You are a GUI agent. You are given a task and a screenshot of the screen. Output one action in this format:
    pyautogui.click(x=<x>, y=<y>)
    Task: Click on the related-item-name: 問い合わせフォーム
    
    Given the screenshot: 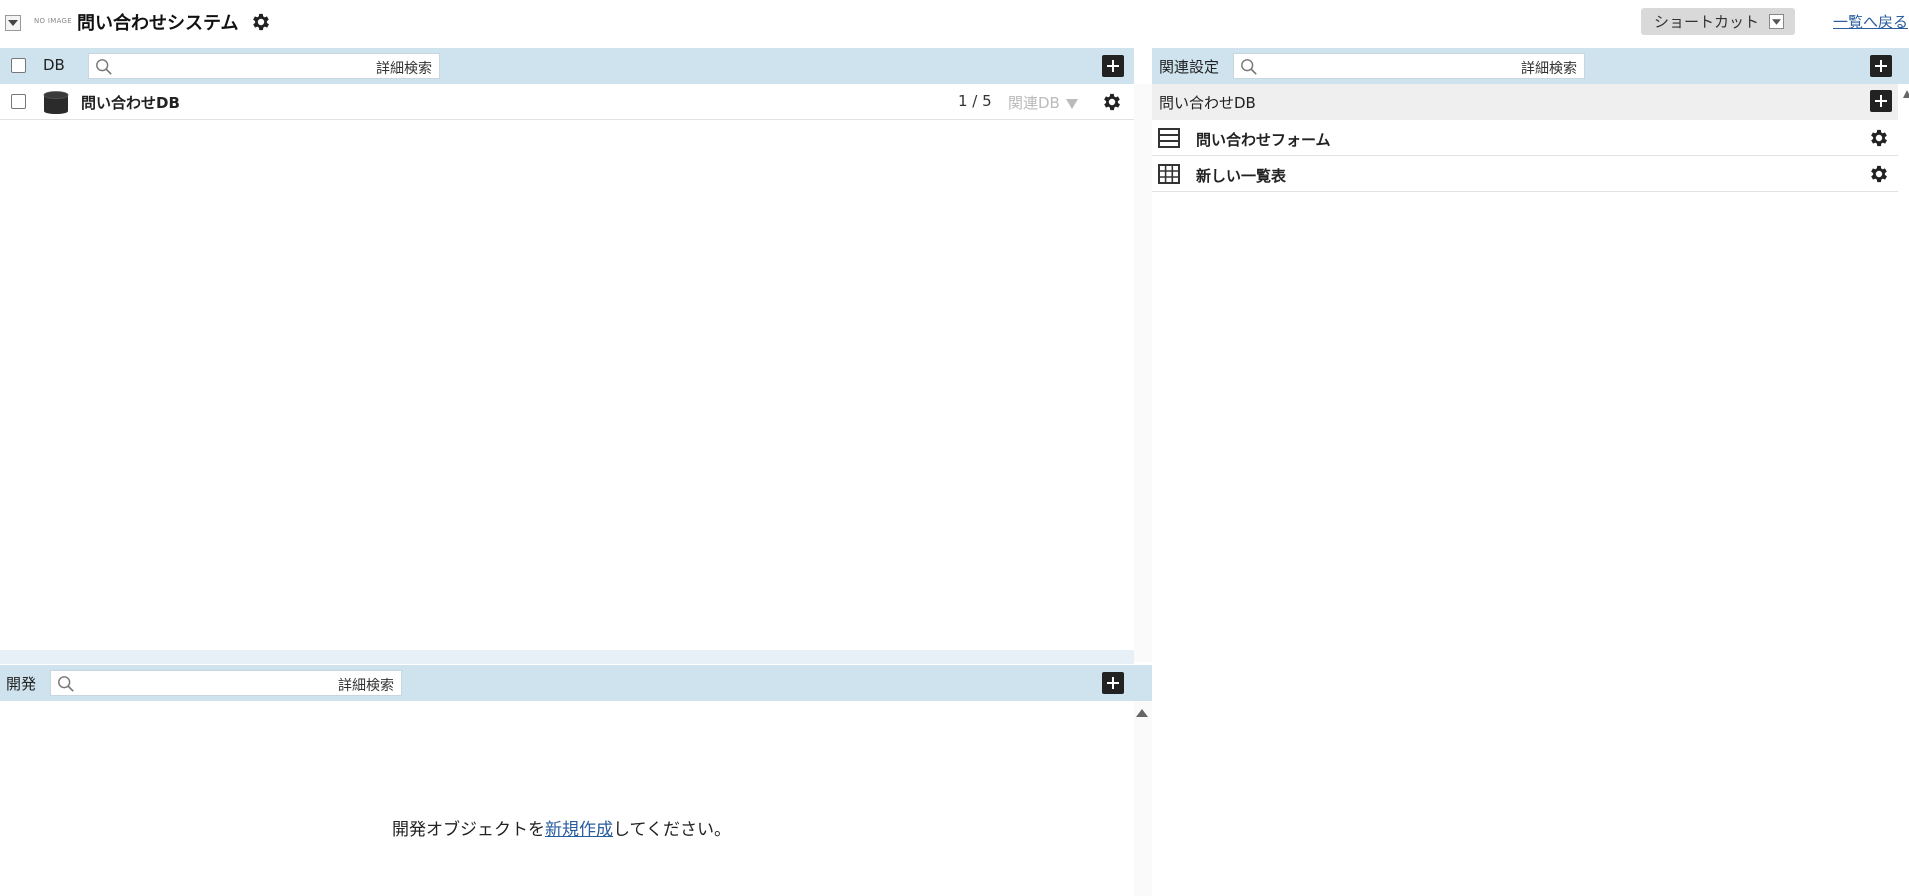 What is the action you would take?
    pyautogui.click(x=1263, y=139)
    